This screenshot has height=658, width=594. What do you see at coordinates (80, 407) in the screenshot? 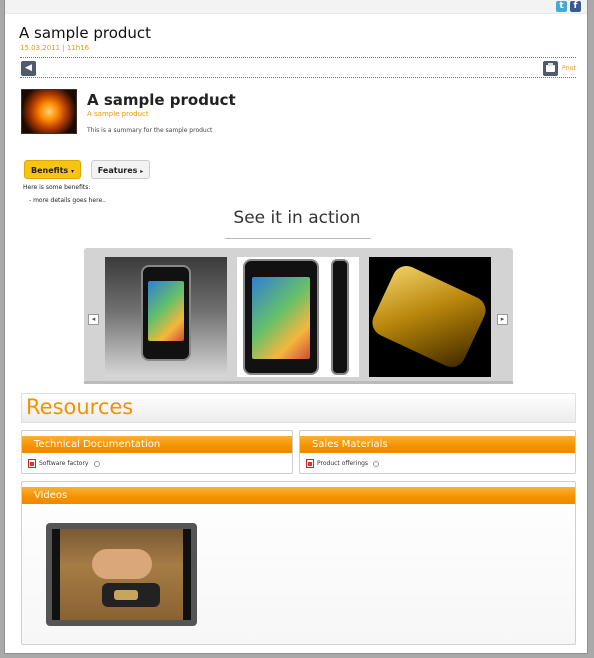
I see `resources-title: Resources` at bounding box center [80, 407].